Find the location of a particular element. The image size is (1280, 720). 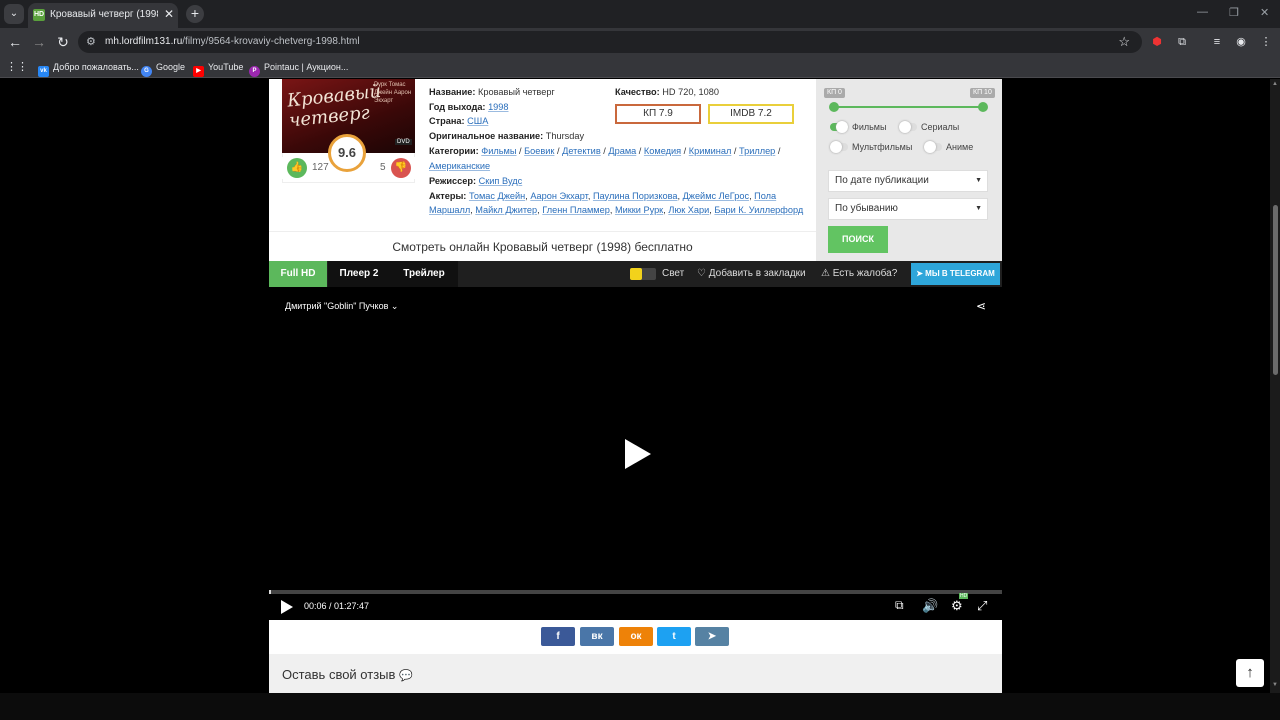

kp-range-slider is located at coordinates (909, 107).